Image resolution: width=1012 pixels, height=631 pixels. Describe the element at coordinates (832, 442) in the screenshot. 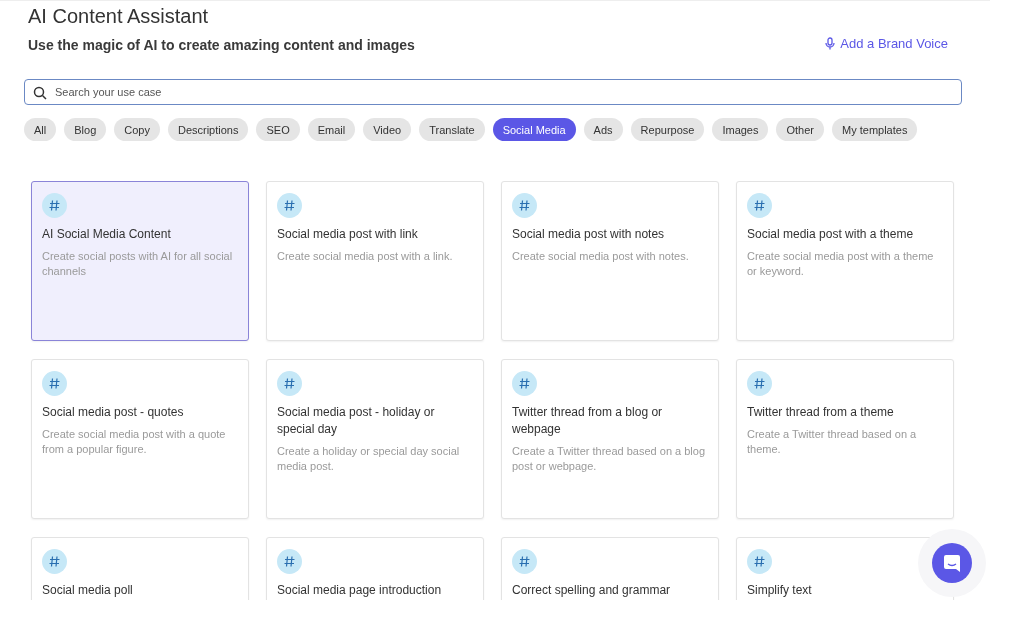

I see `card-description: Create a Twitter thread based on a theme.` at that location.